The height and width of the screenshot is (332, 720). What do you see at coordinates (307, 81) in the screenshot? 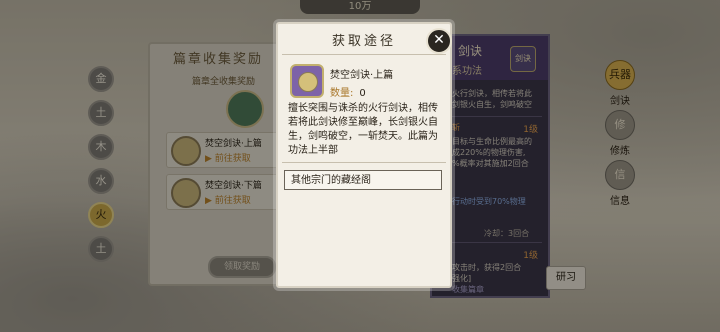
I see `scroll-item-icon` at bounding box center [307, 81].